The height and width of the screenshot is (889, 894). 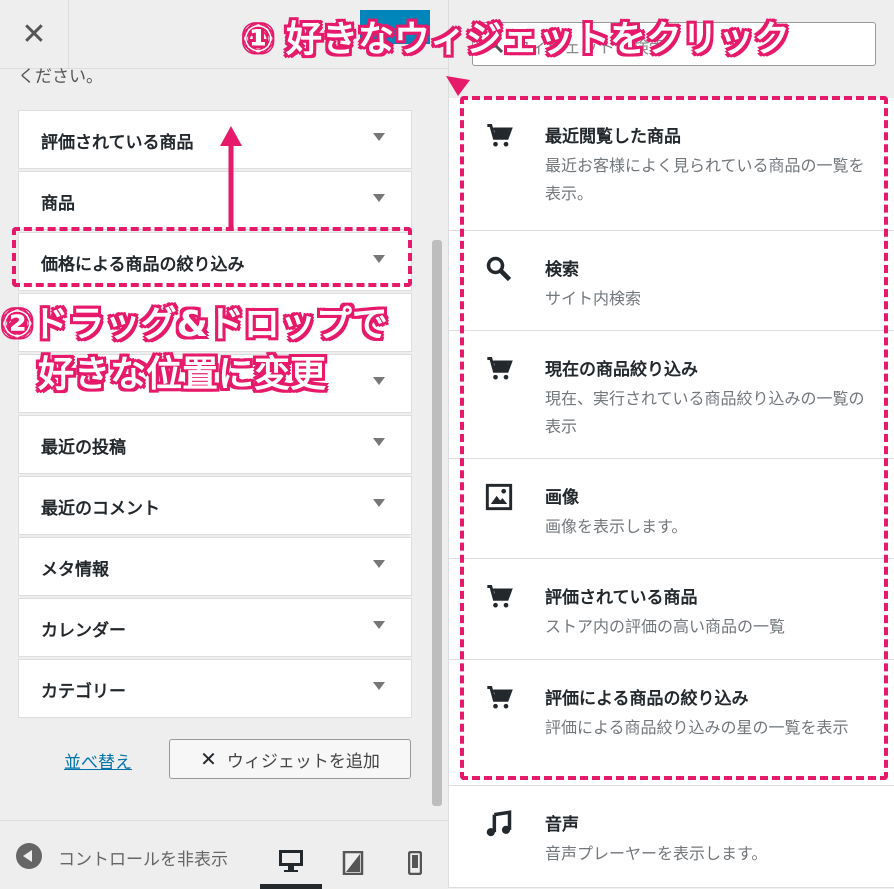 What do you see at coordinates (195, 350) in the screenshot?
I see `annotation-step2: ②ドラッグ&ドロップで 好きな位置に変更` at bounding box center [195, 350].